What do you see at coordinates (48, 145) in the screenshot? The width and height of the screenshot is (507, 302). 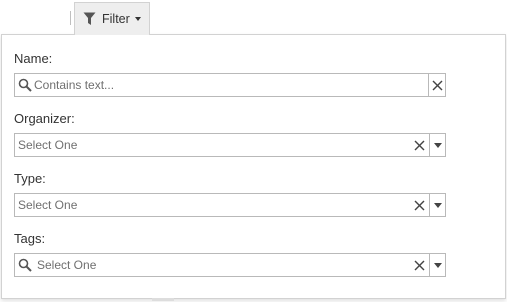 I see `organizer-select-value: Select One` at bounding box center [48, 145].